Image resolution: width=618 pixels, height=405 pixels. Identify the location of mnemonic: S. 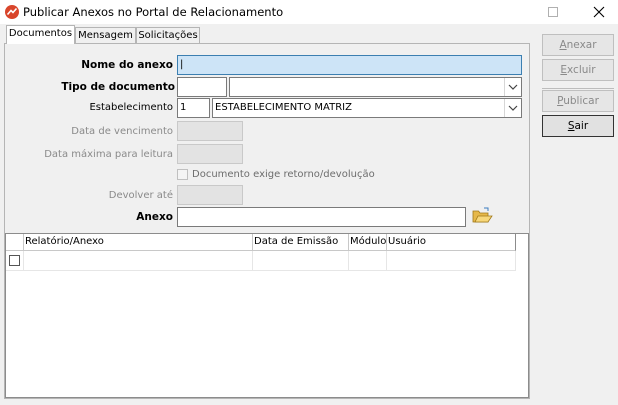
(571, 126).